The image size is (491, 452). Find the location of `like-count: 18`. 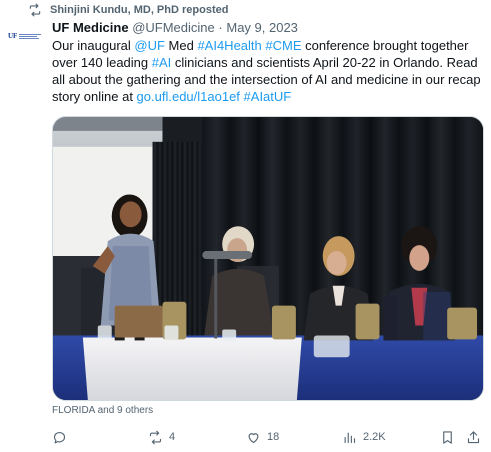

like-count: 18 is located at coordinates (273, 437).